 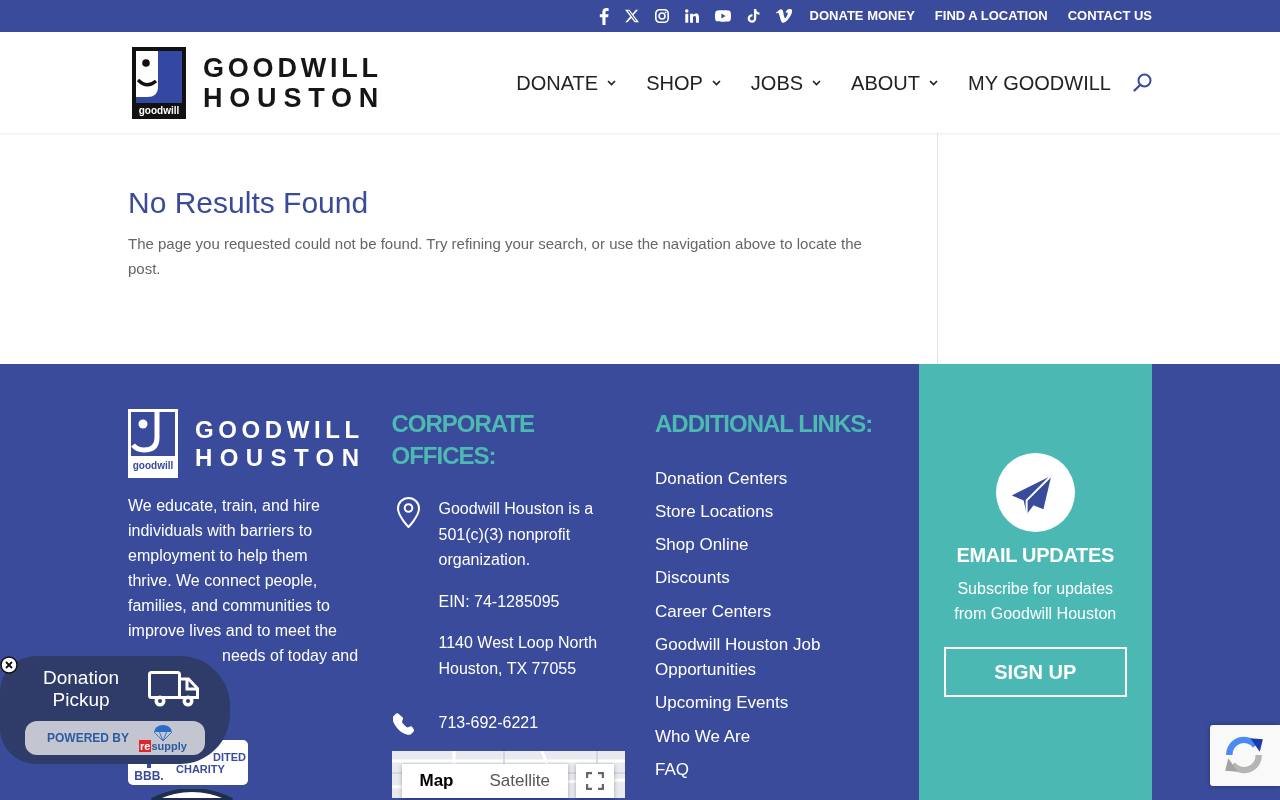 What do you see at coordinates (1109, 16) in the screenshot?
I see `top-nav-link: CONTACT US` at bounding box center [1109, 16].